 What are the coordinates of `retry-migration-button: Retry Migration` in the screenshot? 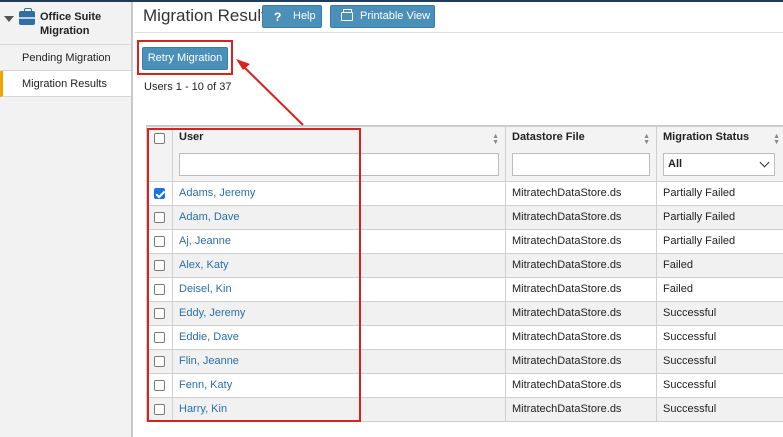 It's located at (185, 58).